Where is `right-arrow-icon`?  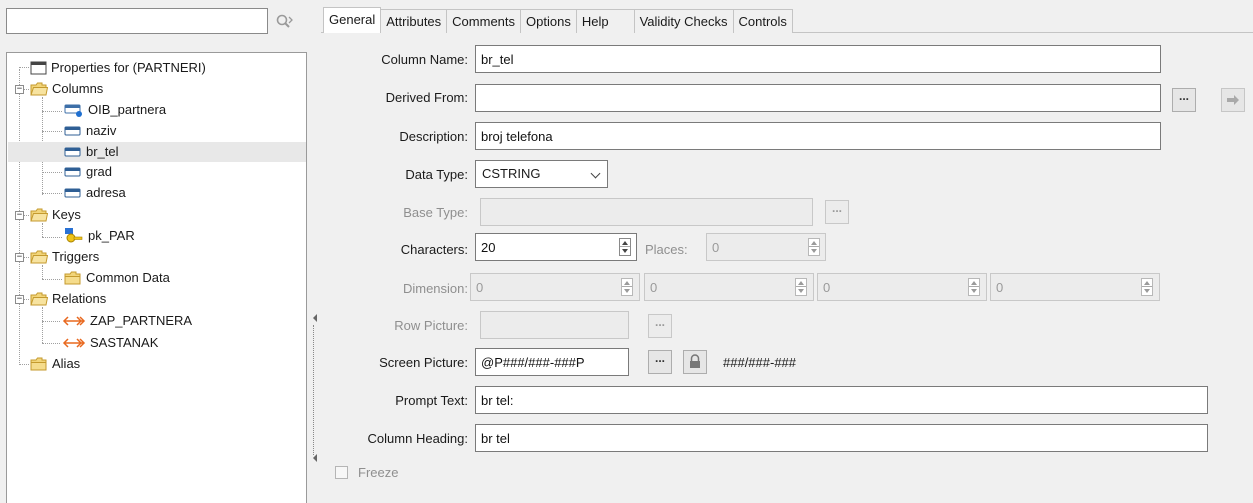 right-arrow-icon is located at coordinates (1233, 100).